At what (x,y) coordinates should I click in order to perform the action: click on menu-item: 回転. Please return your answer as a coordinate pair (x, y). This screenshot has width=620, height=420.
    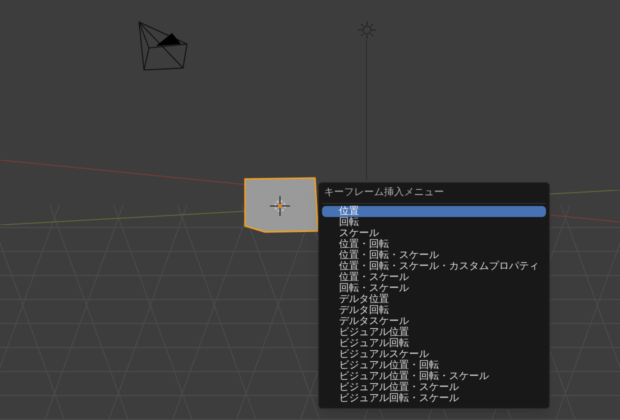
    Looking at the image, I should click on (434, 222).